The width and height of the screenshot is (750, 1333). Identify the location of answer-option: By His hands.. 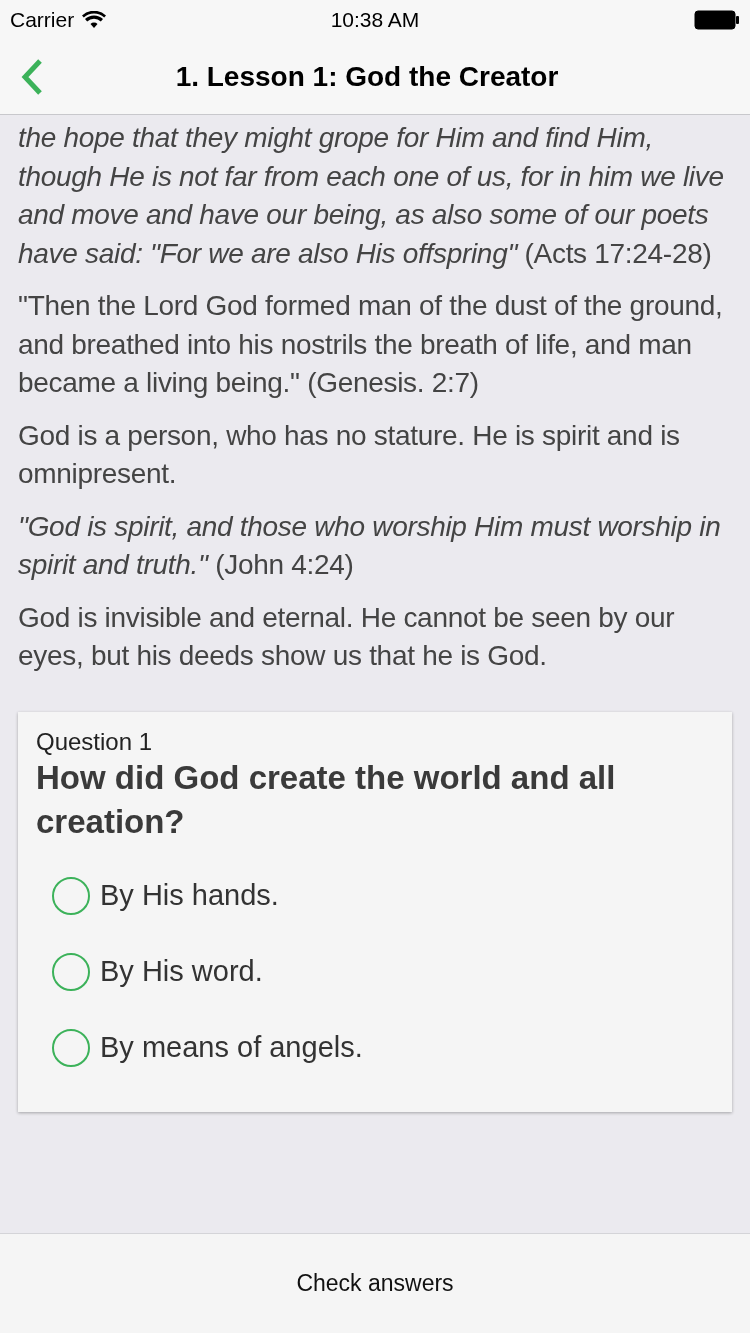
(189, 895).